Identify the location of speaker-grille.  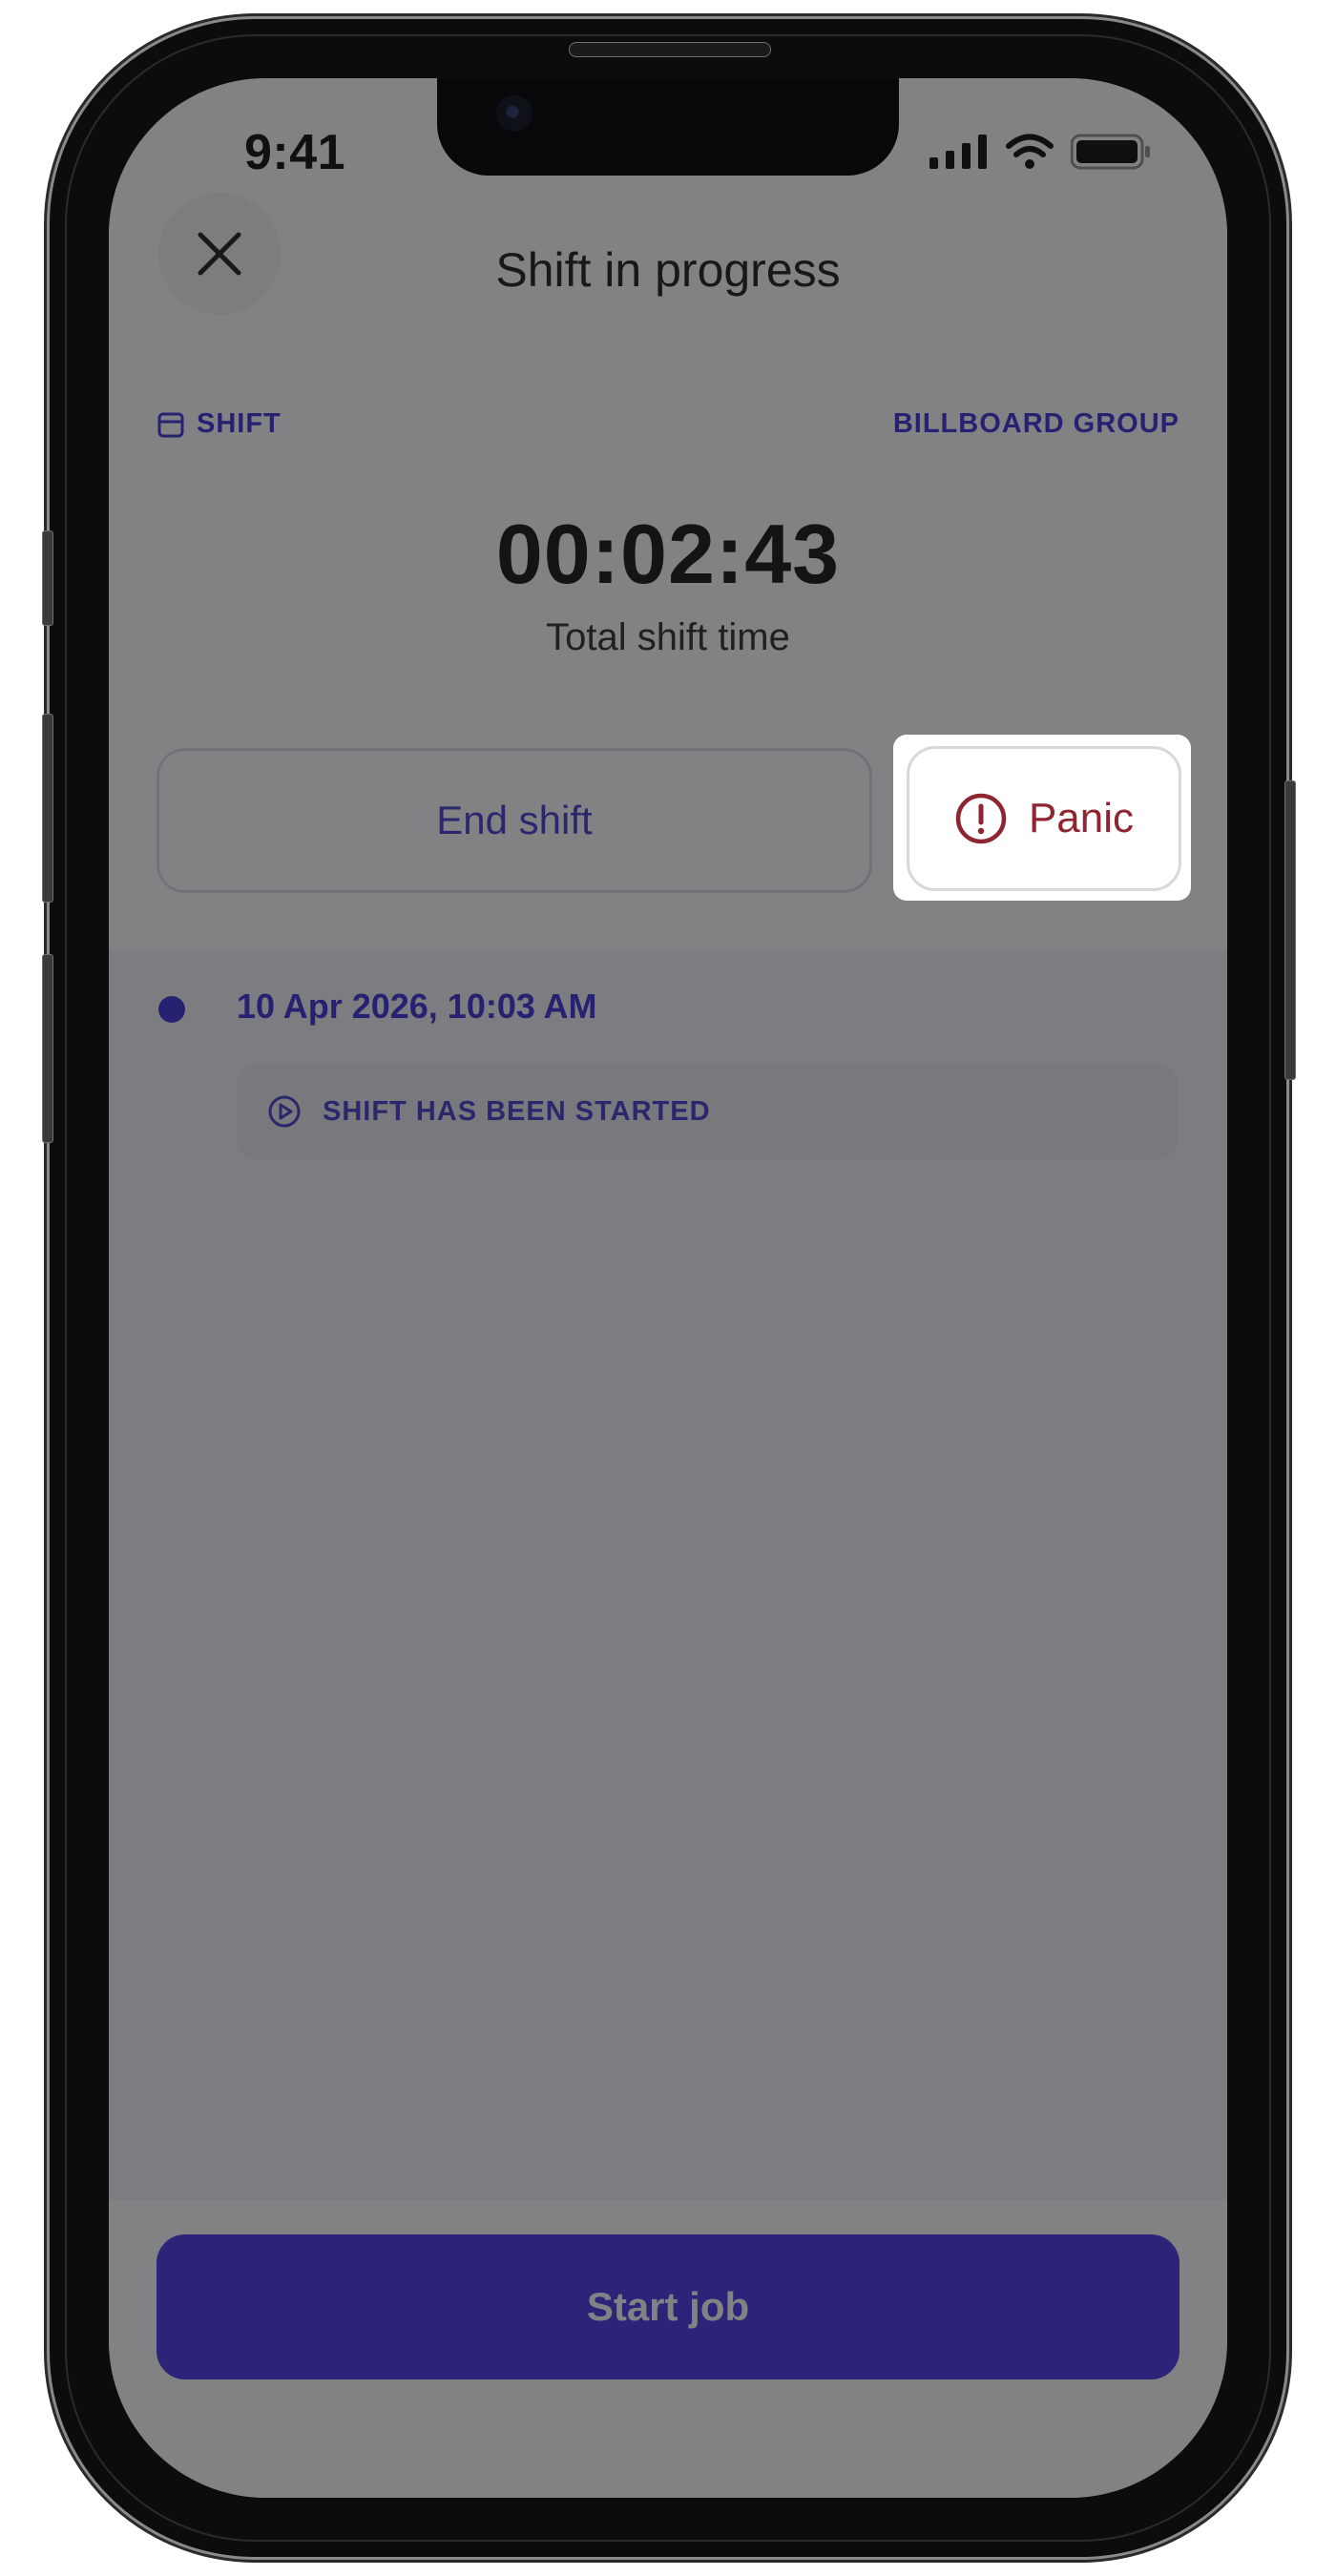
(670, 49).